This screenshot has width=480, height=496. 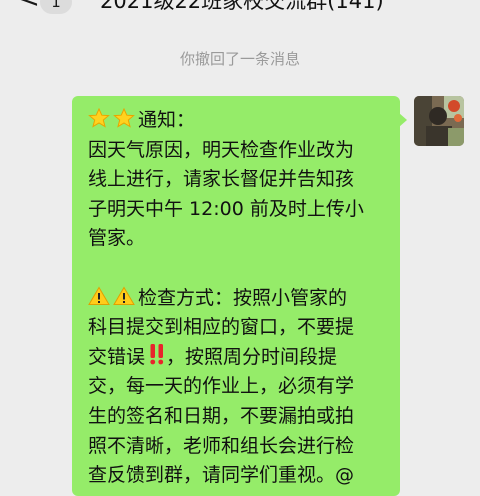 I want to click on message-line: 线上进行，请家长督促并告知孩, so click(x=221, y=179).